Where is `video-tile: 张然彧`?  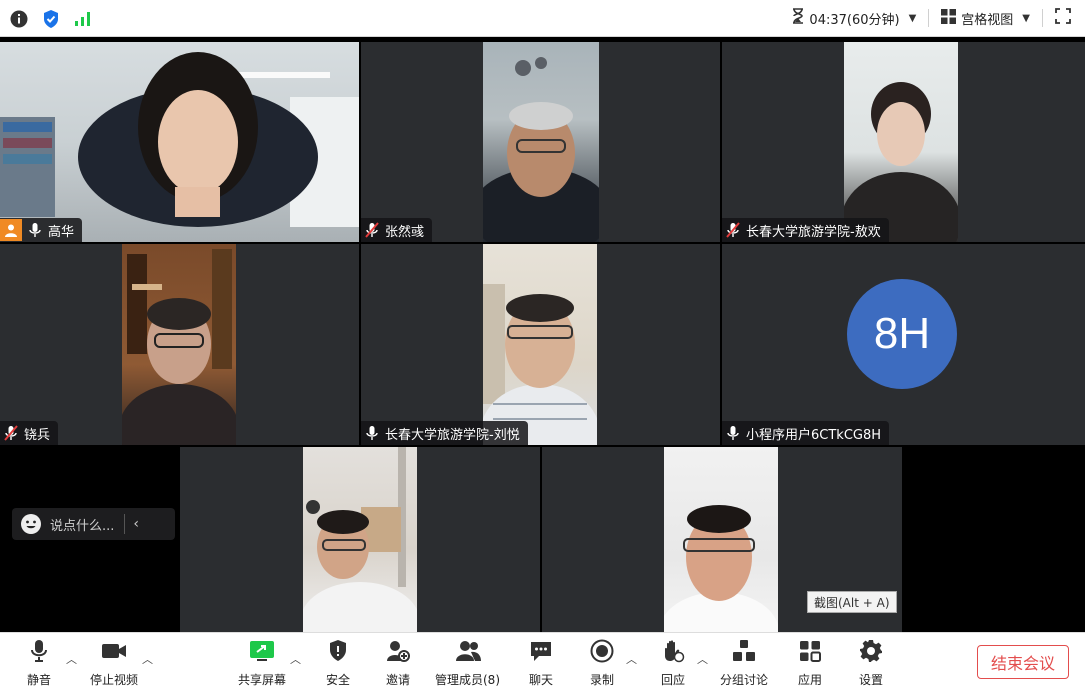
video-tile: 张然彧 is located at coordinates (540, 142).